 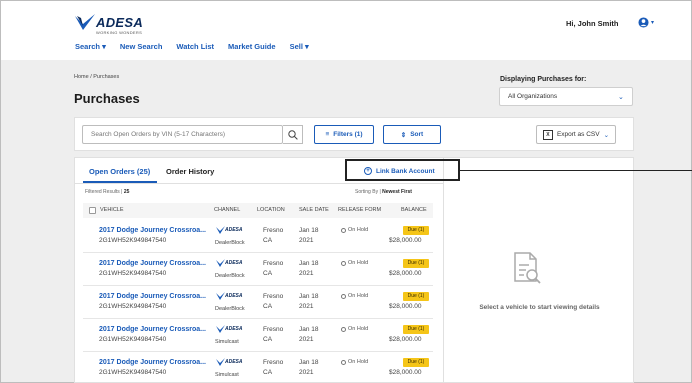 What do you see at coordinates (119, 32) in the screenshot?
I see `logo-tagline: WORKING WONDERS` at bounding box center [119, 32].